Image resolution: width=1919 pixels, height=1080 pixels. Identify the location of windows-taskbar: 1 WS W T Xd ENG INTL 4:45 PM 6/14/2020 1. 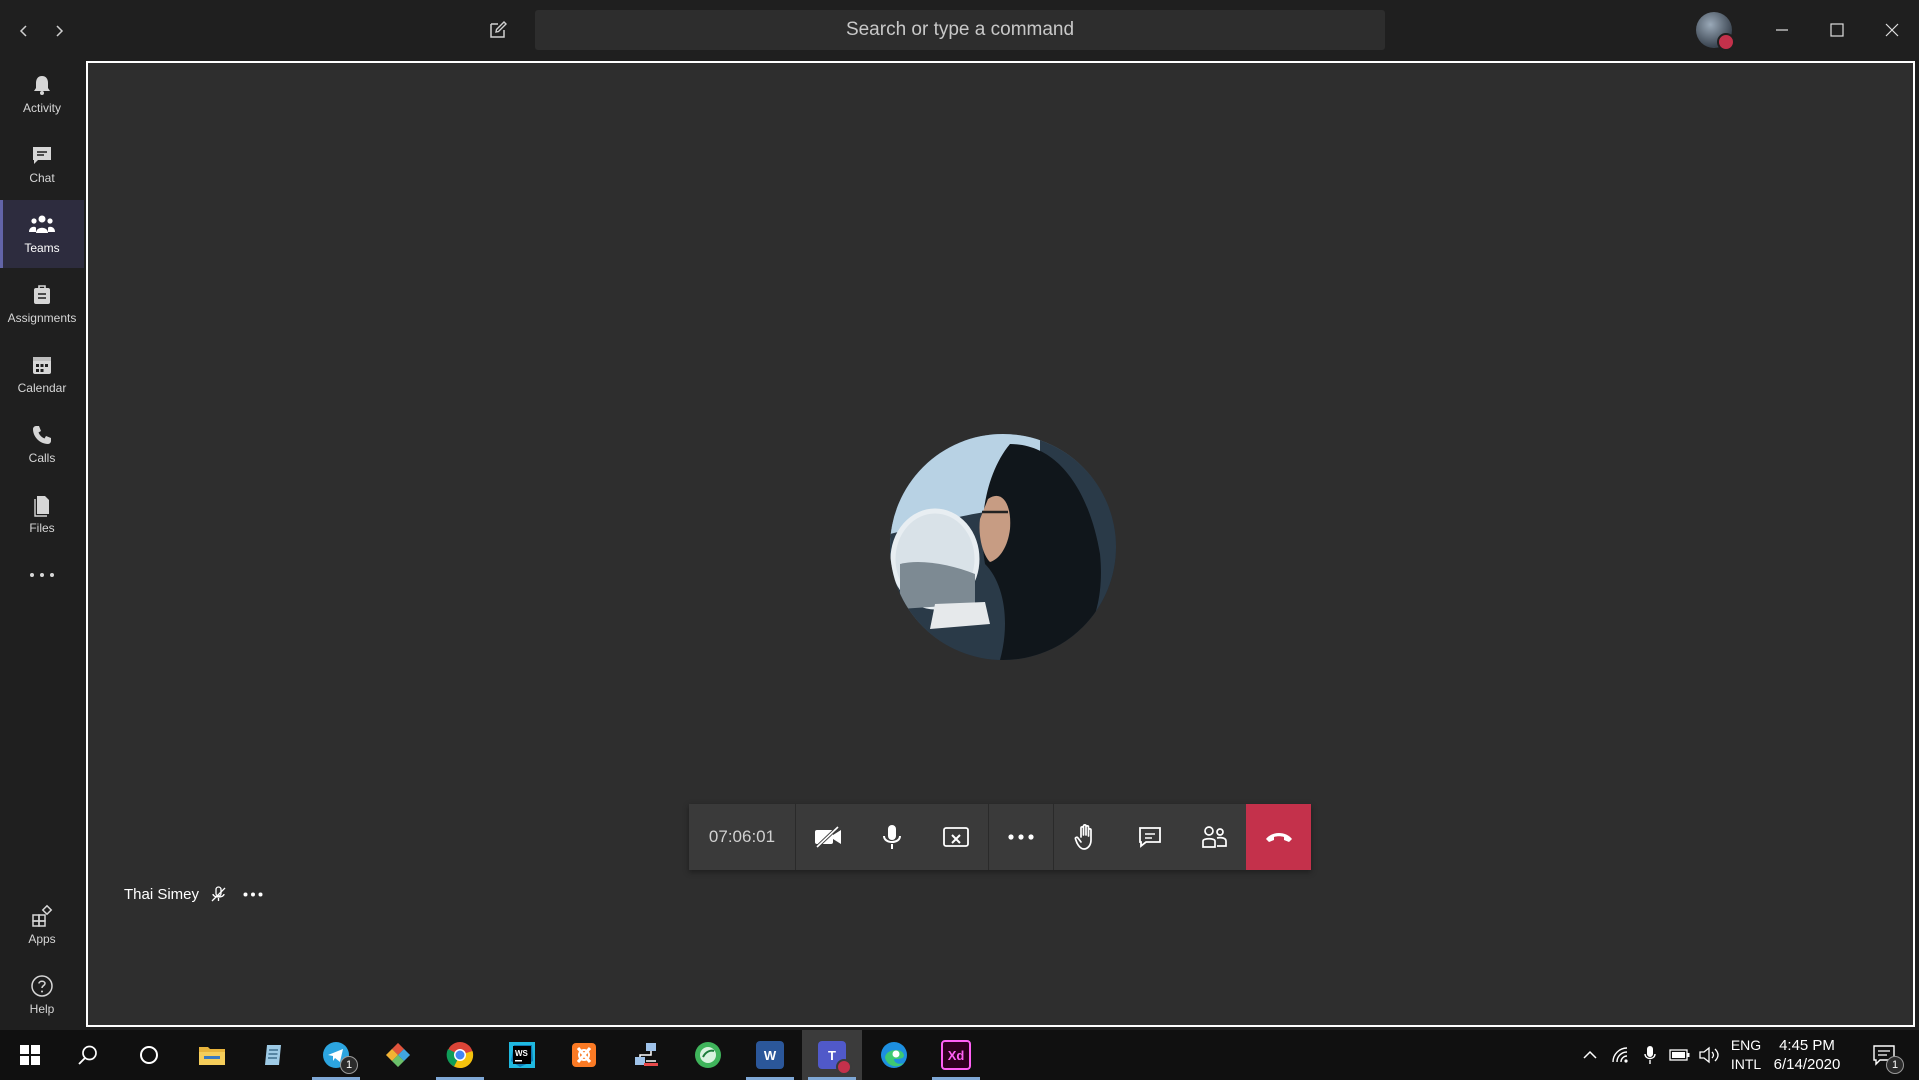
(959, 1055).